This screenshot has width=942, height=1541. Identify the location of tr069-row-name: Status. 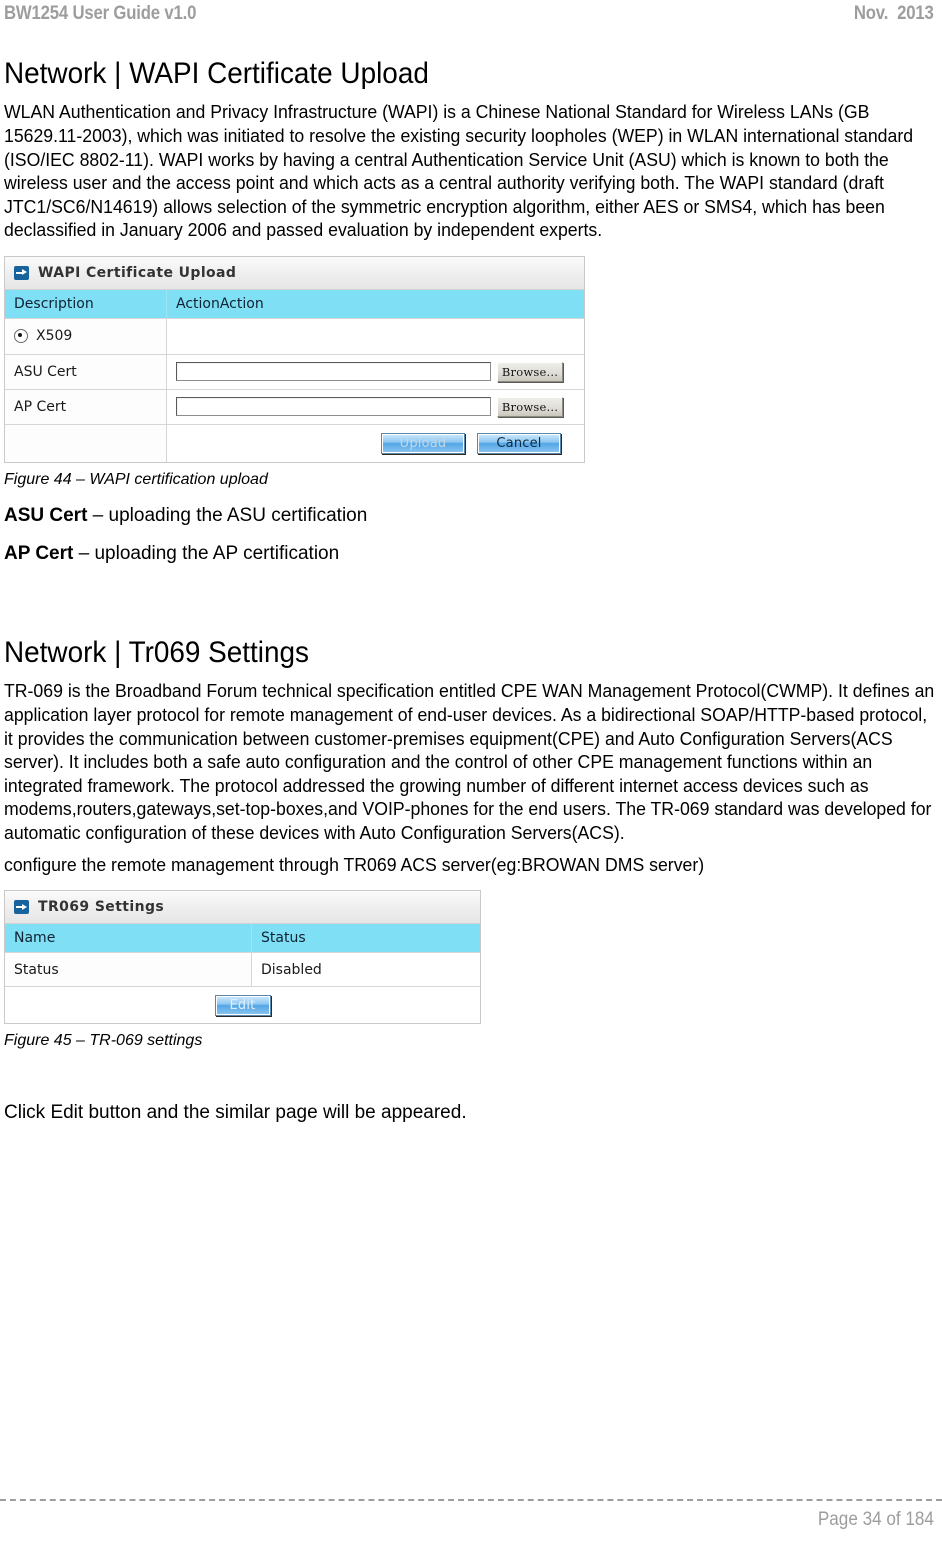
(128, 970).